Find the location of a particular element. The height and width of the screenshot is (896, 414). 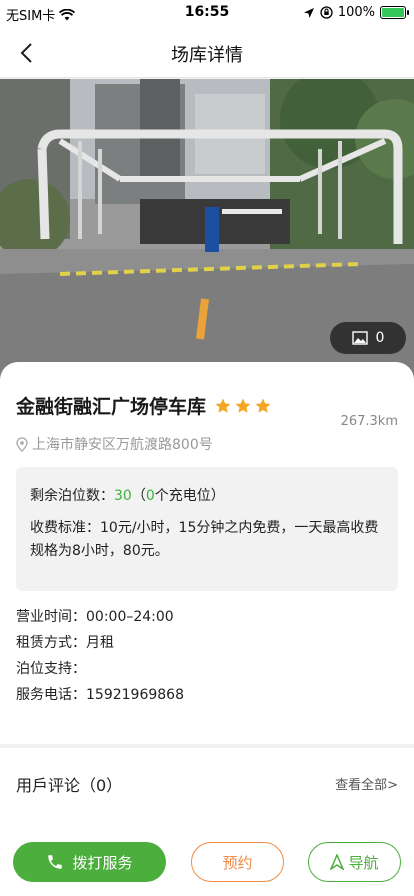

phone-icon is located at coordinates (55, 862).